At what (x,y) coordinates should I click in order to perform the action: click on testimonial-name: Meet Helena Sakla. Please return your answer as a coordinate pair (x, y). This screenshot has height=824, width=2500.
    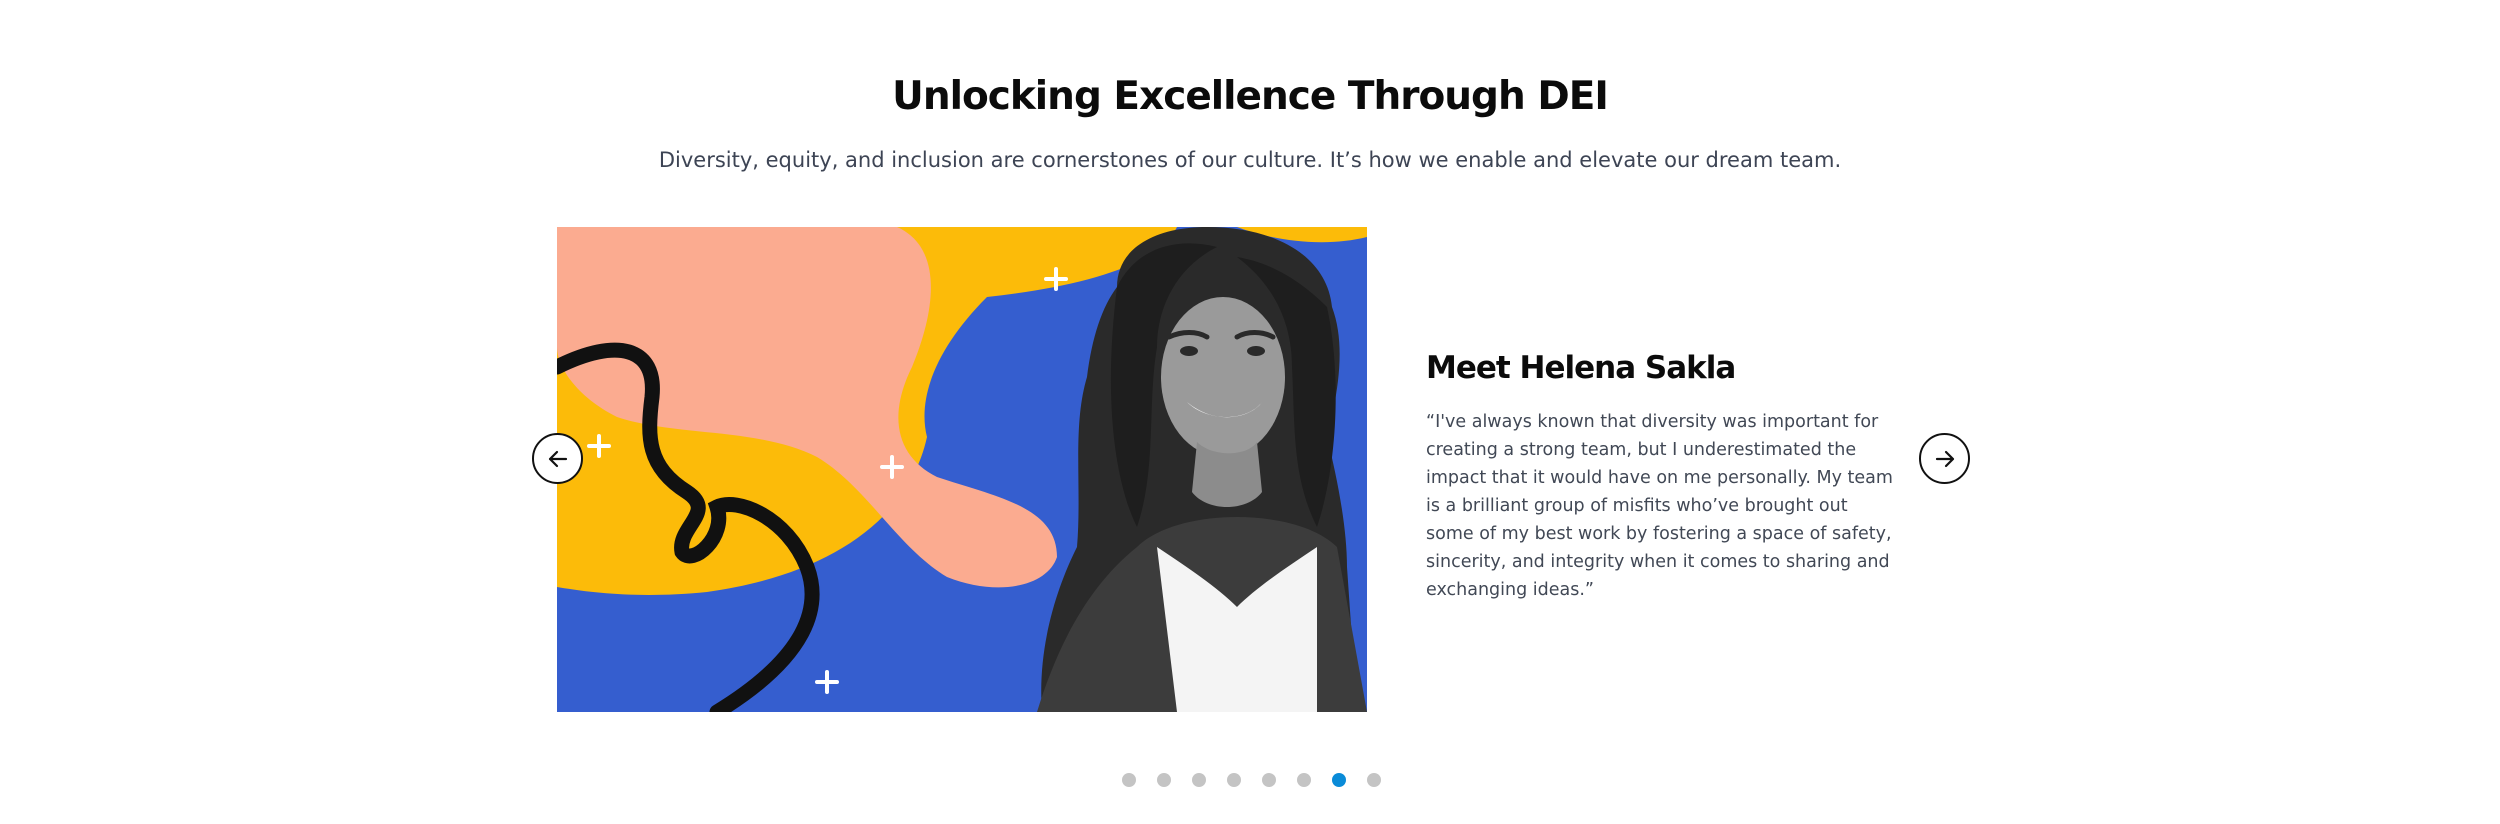
    Looking at the image, I should click on (1581, 368).